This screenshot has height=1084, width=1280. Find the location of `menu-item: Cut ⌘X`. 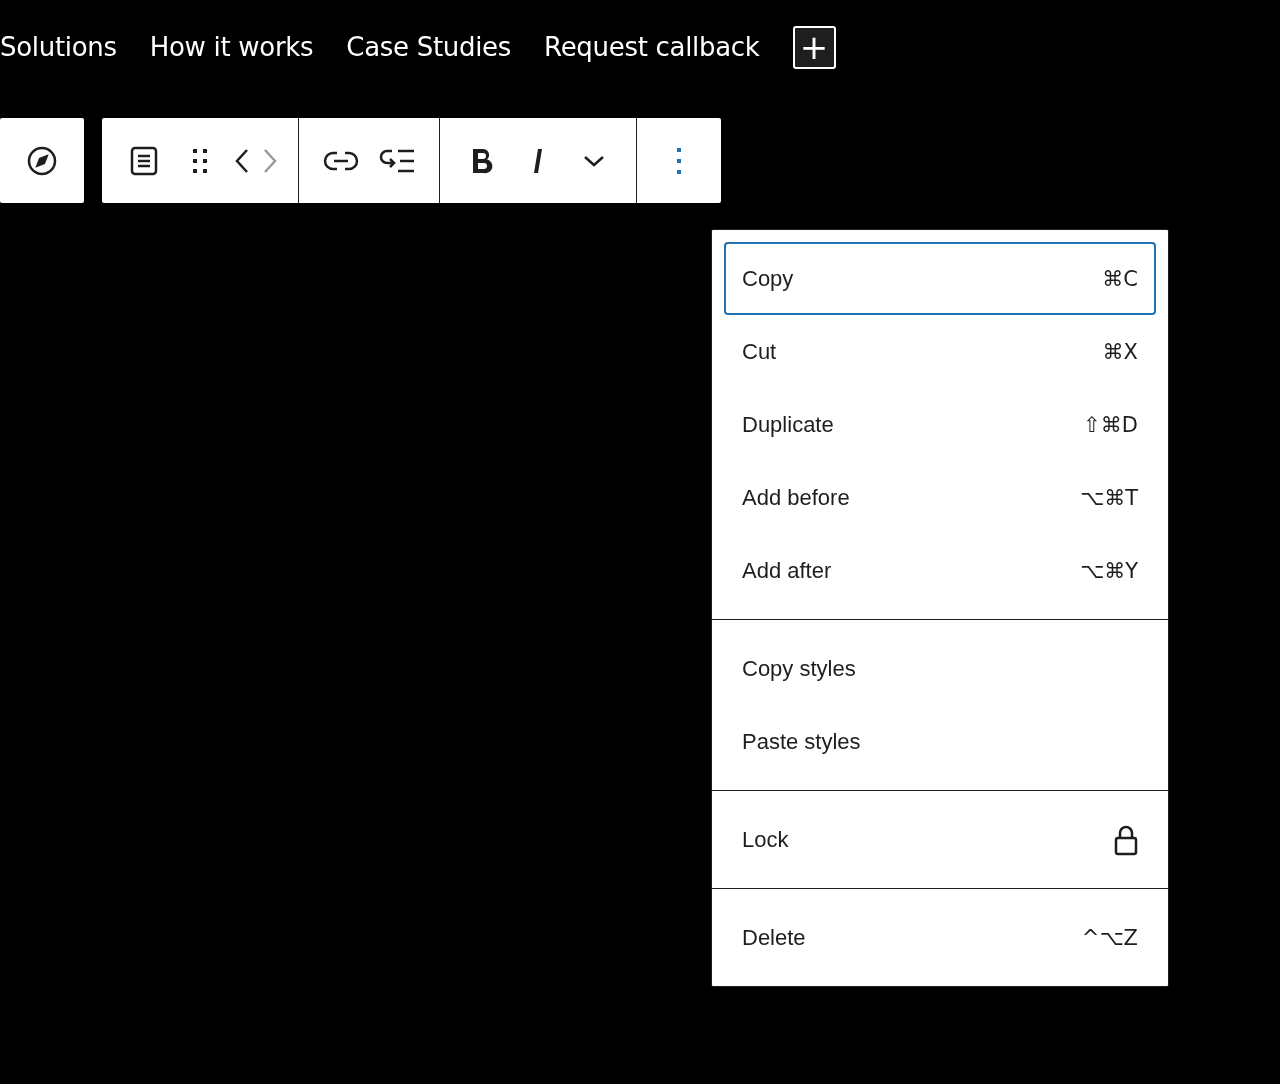

menu-item: Cut ⌘X is located at coordinates (940, 351).